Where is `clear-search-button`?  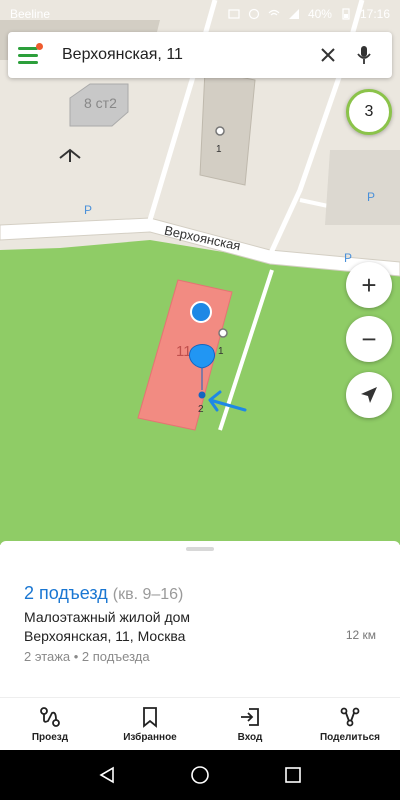 clear-search-button is located at coordinates (328, 55).